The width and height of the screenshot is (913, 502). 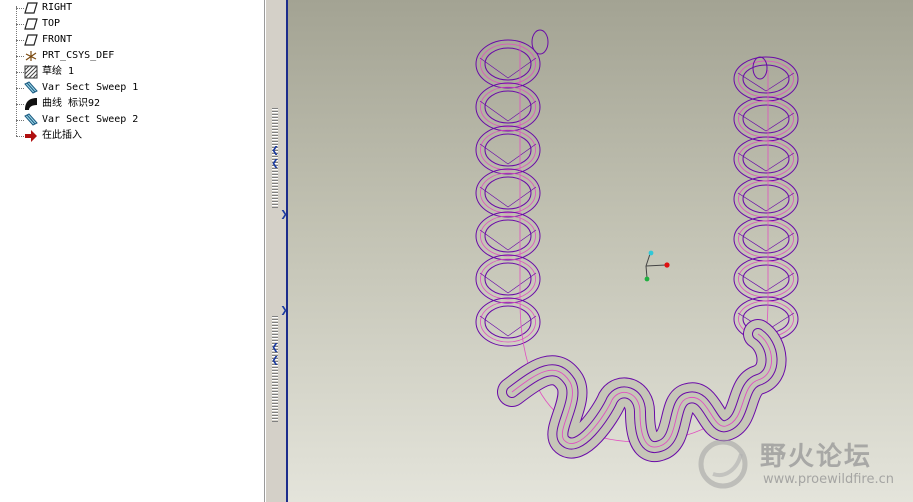 I want to click on tree-item-label: 草绘 1, so click(x=58, y=71).